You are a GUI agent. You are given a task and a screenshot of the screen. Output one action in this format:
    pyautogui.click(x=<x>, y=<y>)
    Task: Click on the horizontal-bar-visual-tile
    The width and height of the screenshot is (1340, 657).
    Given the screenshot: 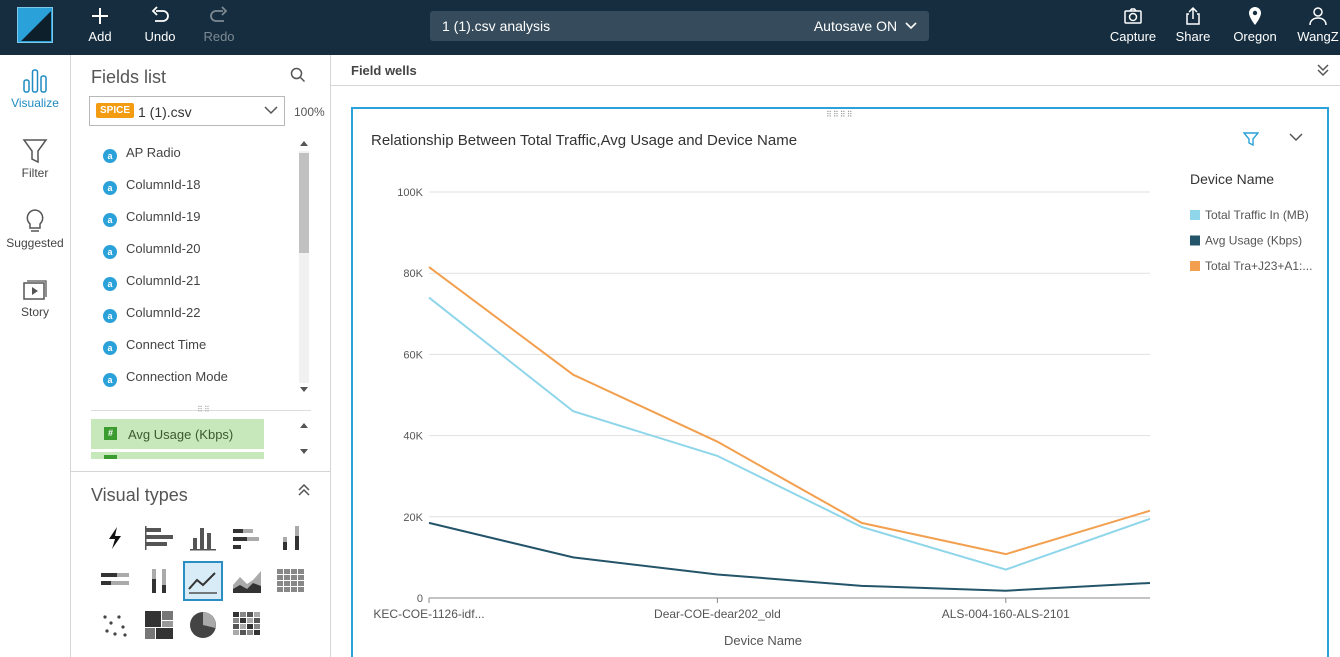 What is the action you would take?
    pyautogui.click(x=159, y=538)
    